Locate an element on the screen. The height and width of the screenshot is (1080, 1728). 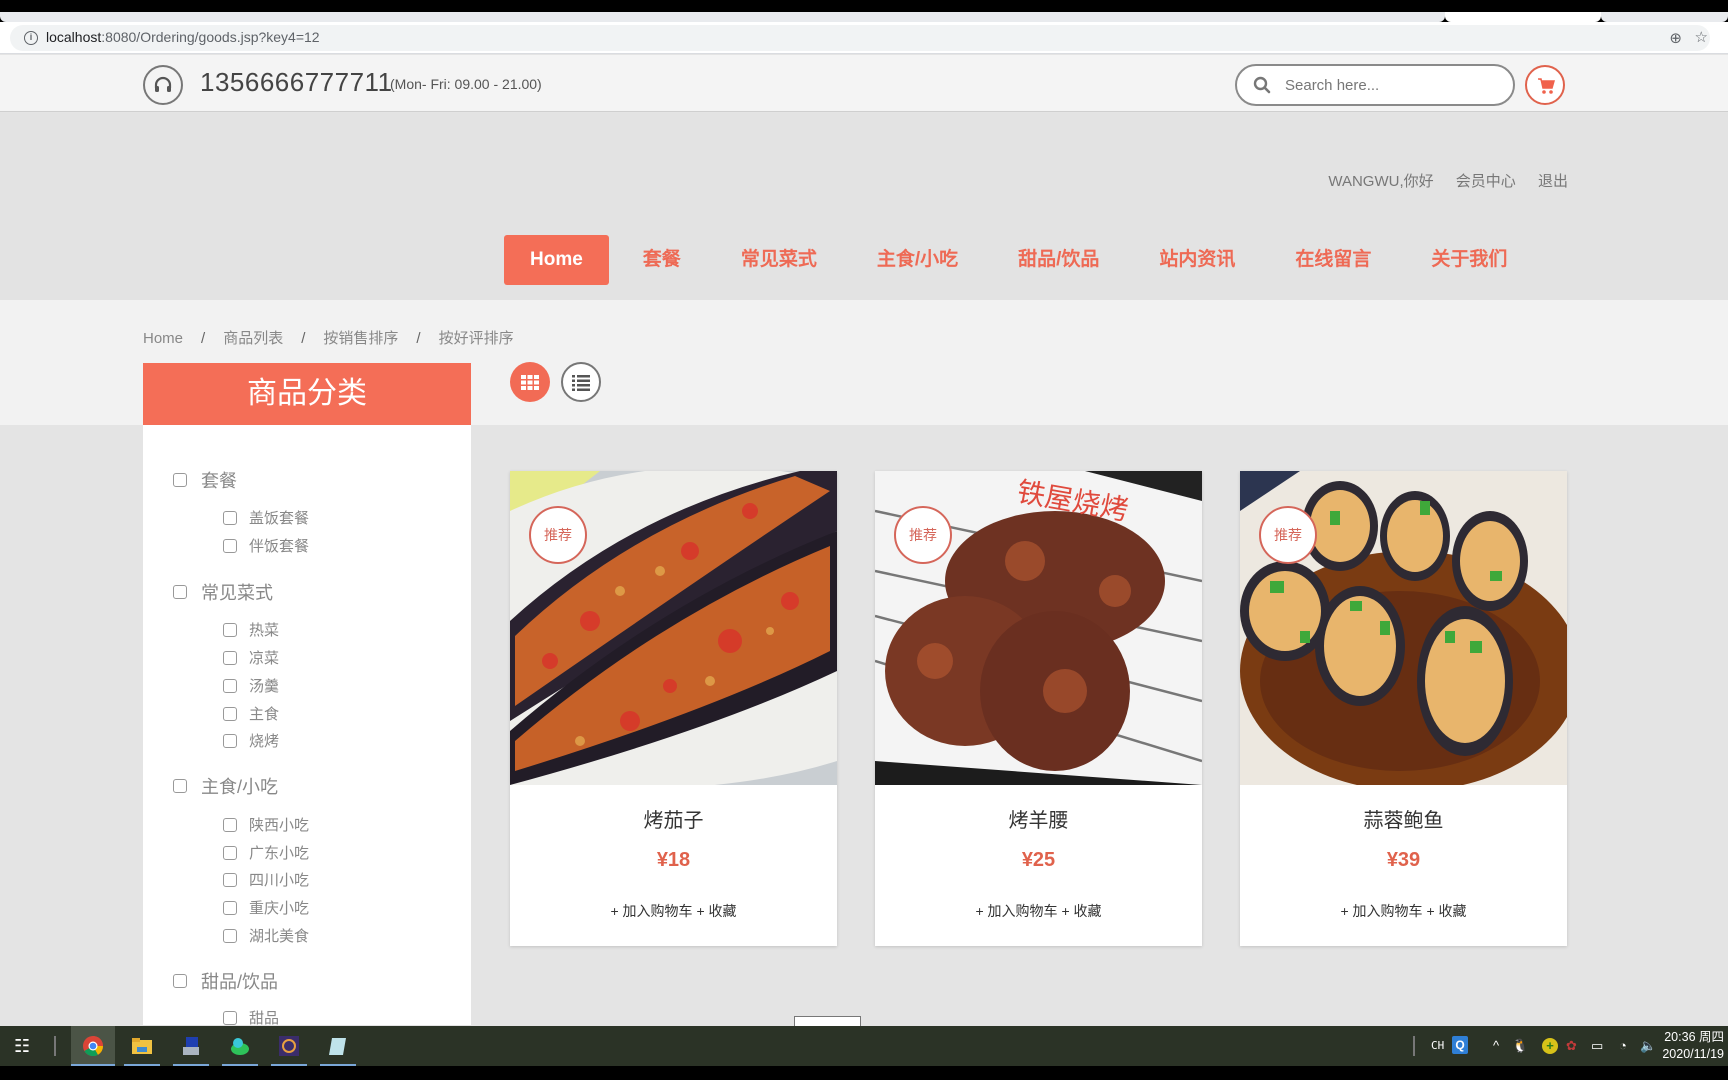
main-nav: Home 套餐 常见菜式 主食/小吃 甜品/饮品 站内资讯 在线留言 关于我们 is located at coordinates (1020, 260).